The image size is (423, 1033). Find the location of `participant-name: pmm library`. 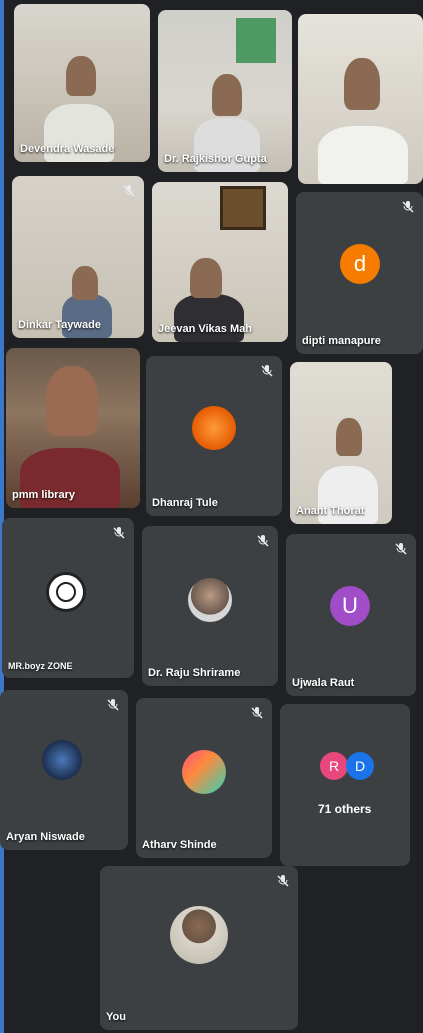

participant-name: pmm library is located at coordinates (43, 495).